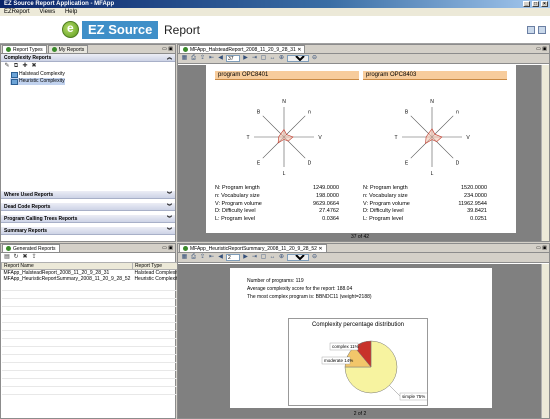 The width and height of the screenshot is (550, 419). I want to click on copy-icon: ⧉, so click(16, 66).